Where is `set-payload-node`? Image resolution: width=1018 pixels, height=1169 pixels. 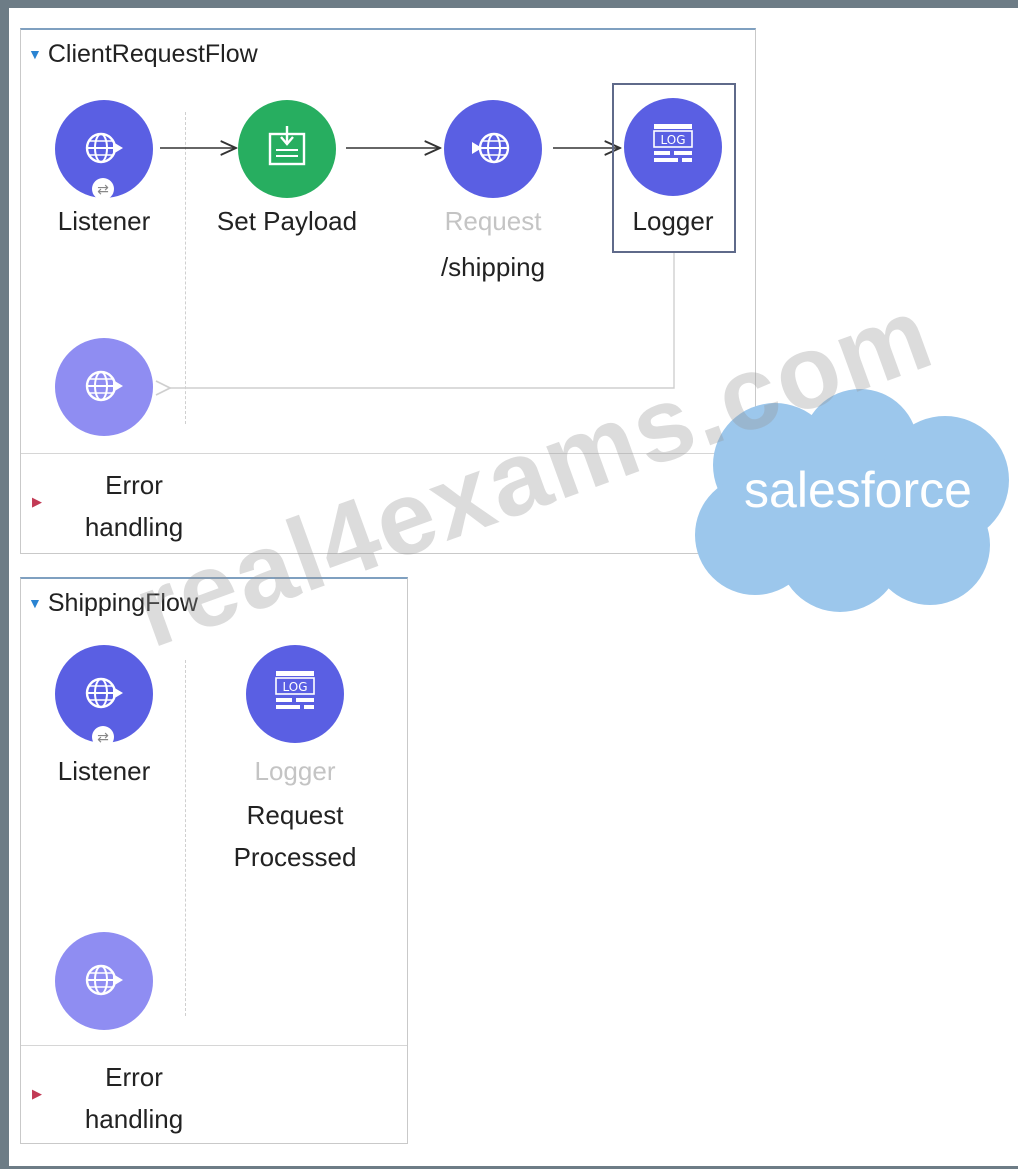 set-payload-node is located at coordinates (287, 149).